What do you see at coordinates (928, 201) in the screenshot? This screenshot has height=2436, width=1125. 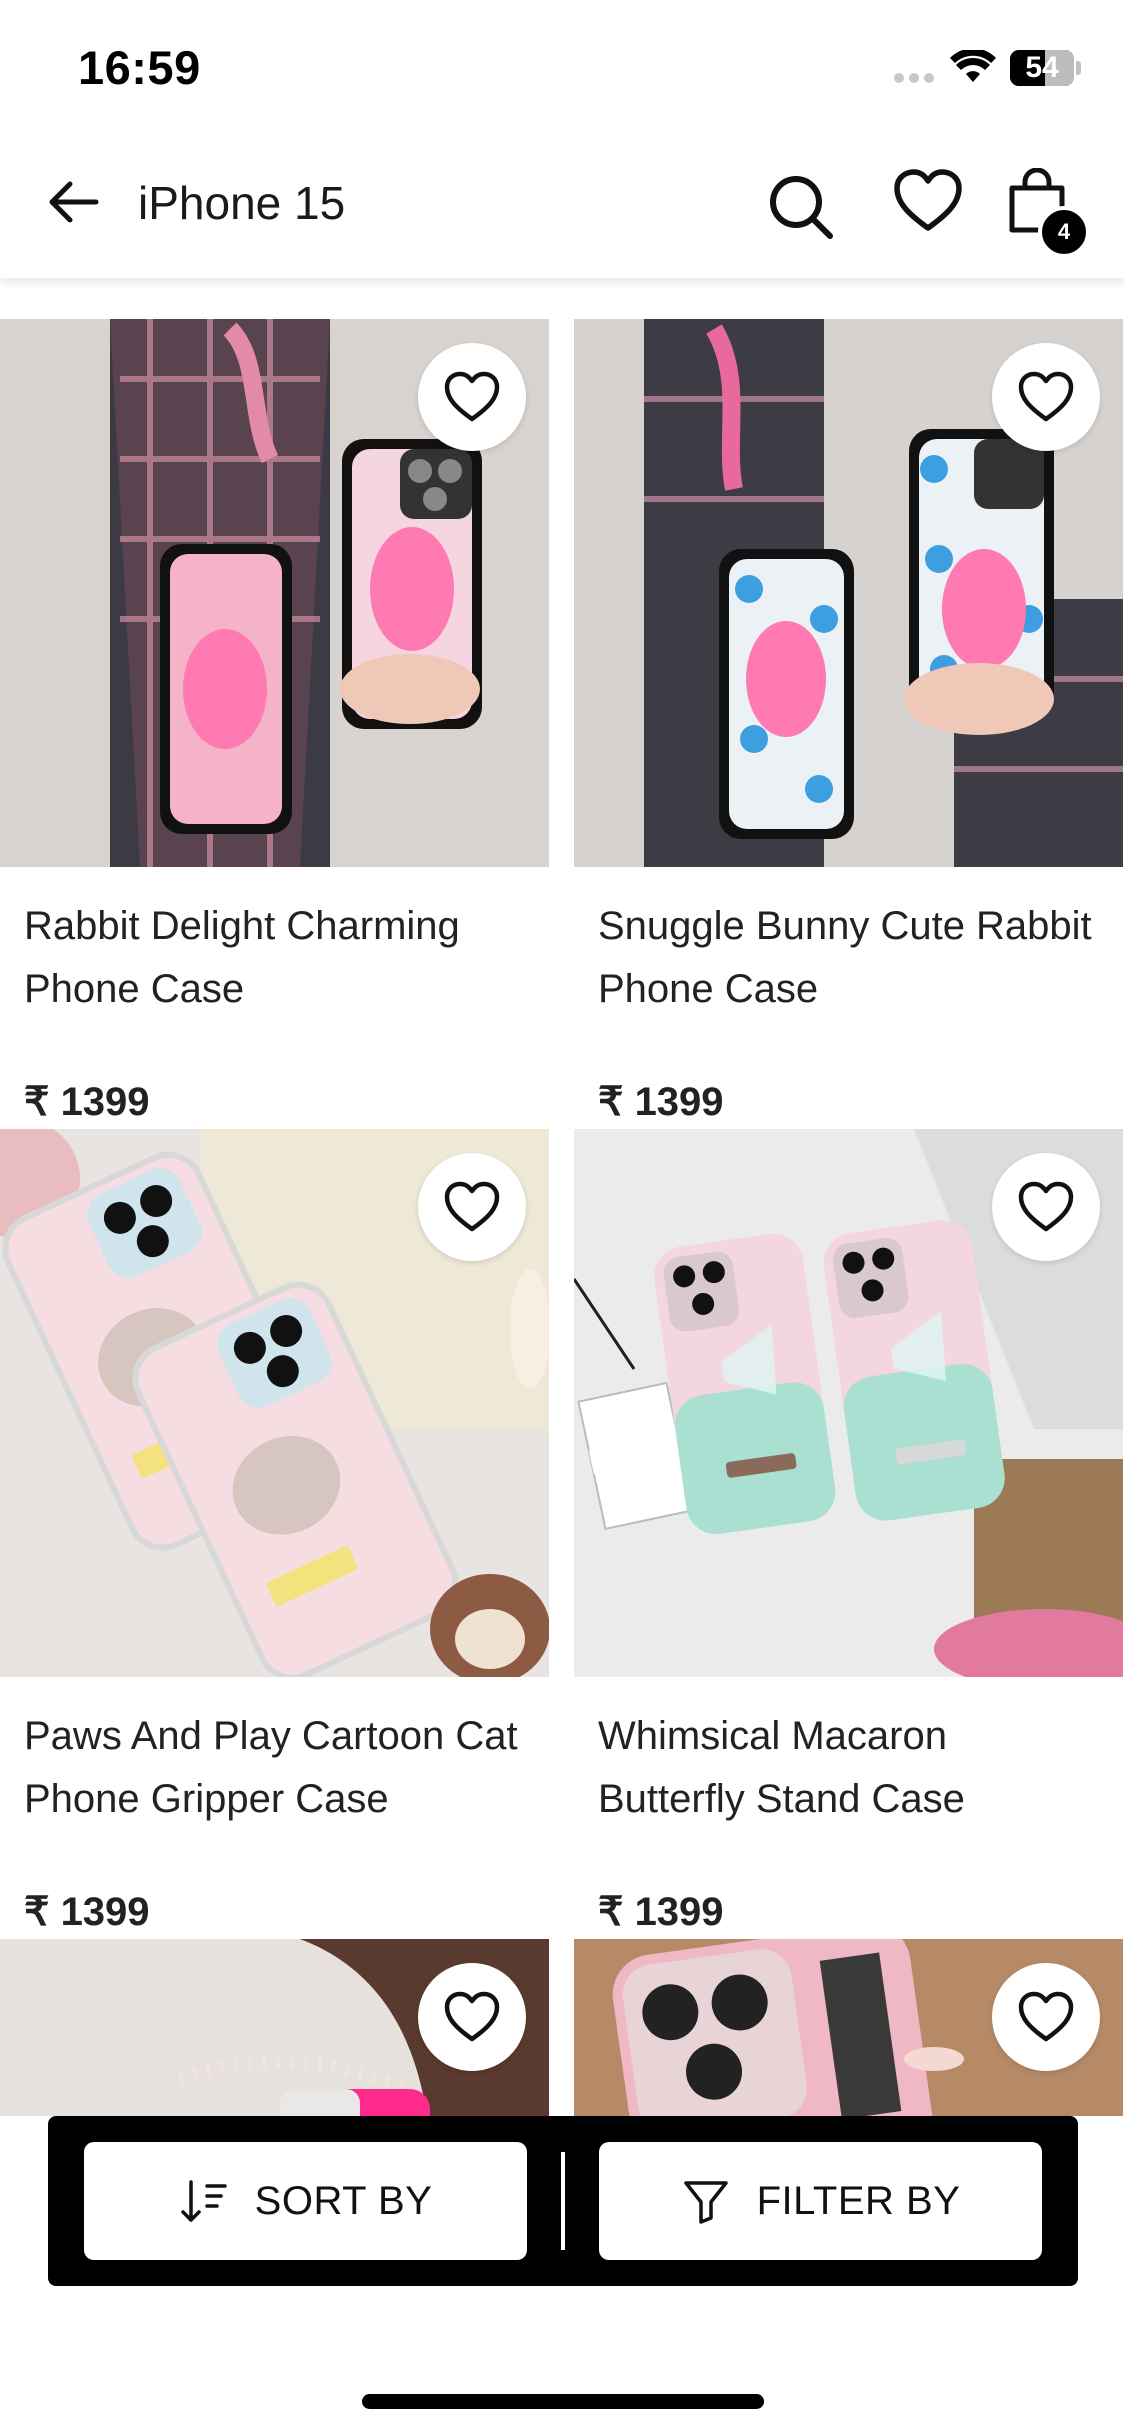 I see `wishlist-heart-icon` at bounding box center [928, 201].